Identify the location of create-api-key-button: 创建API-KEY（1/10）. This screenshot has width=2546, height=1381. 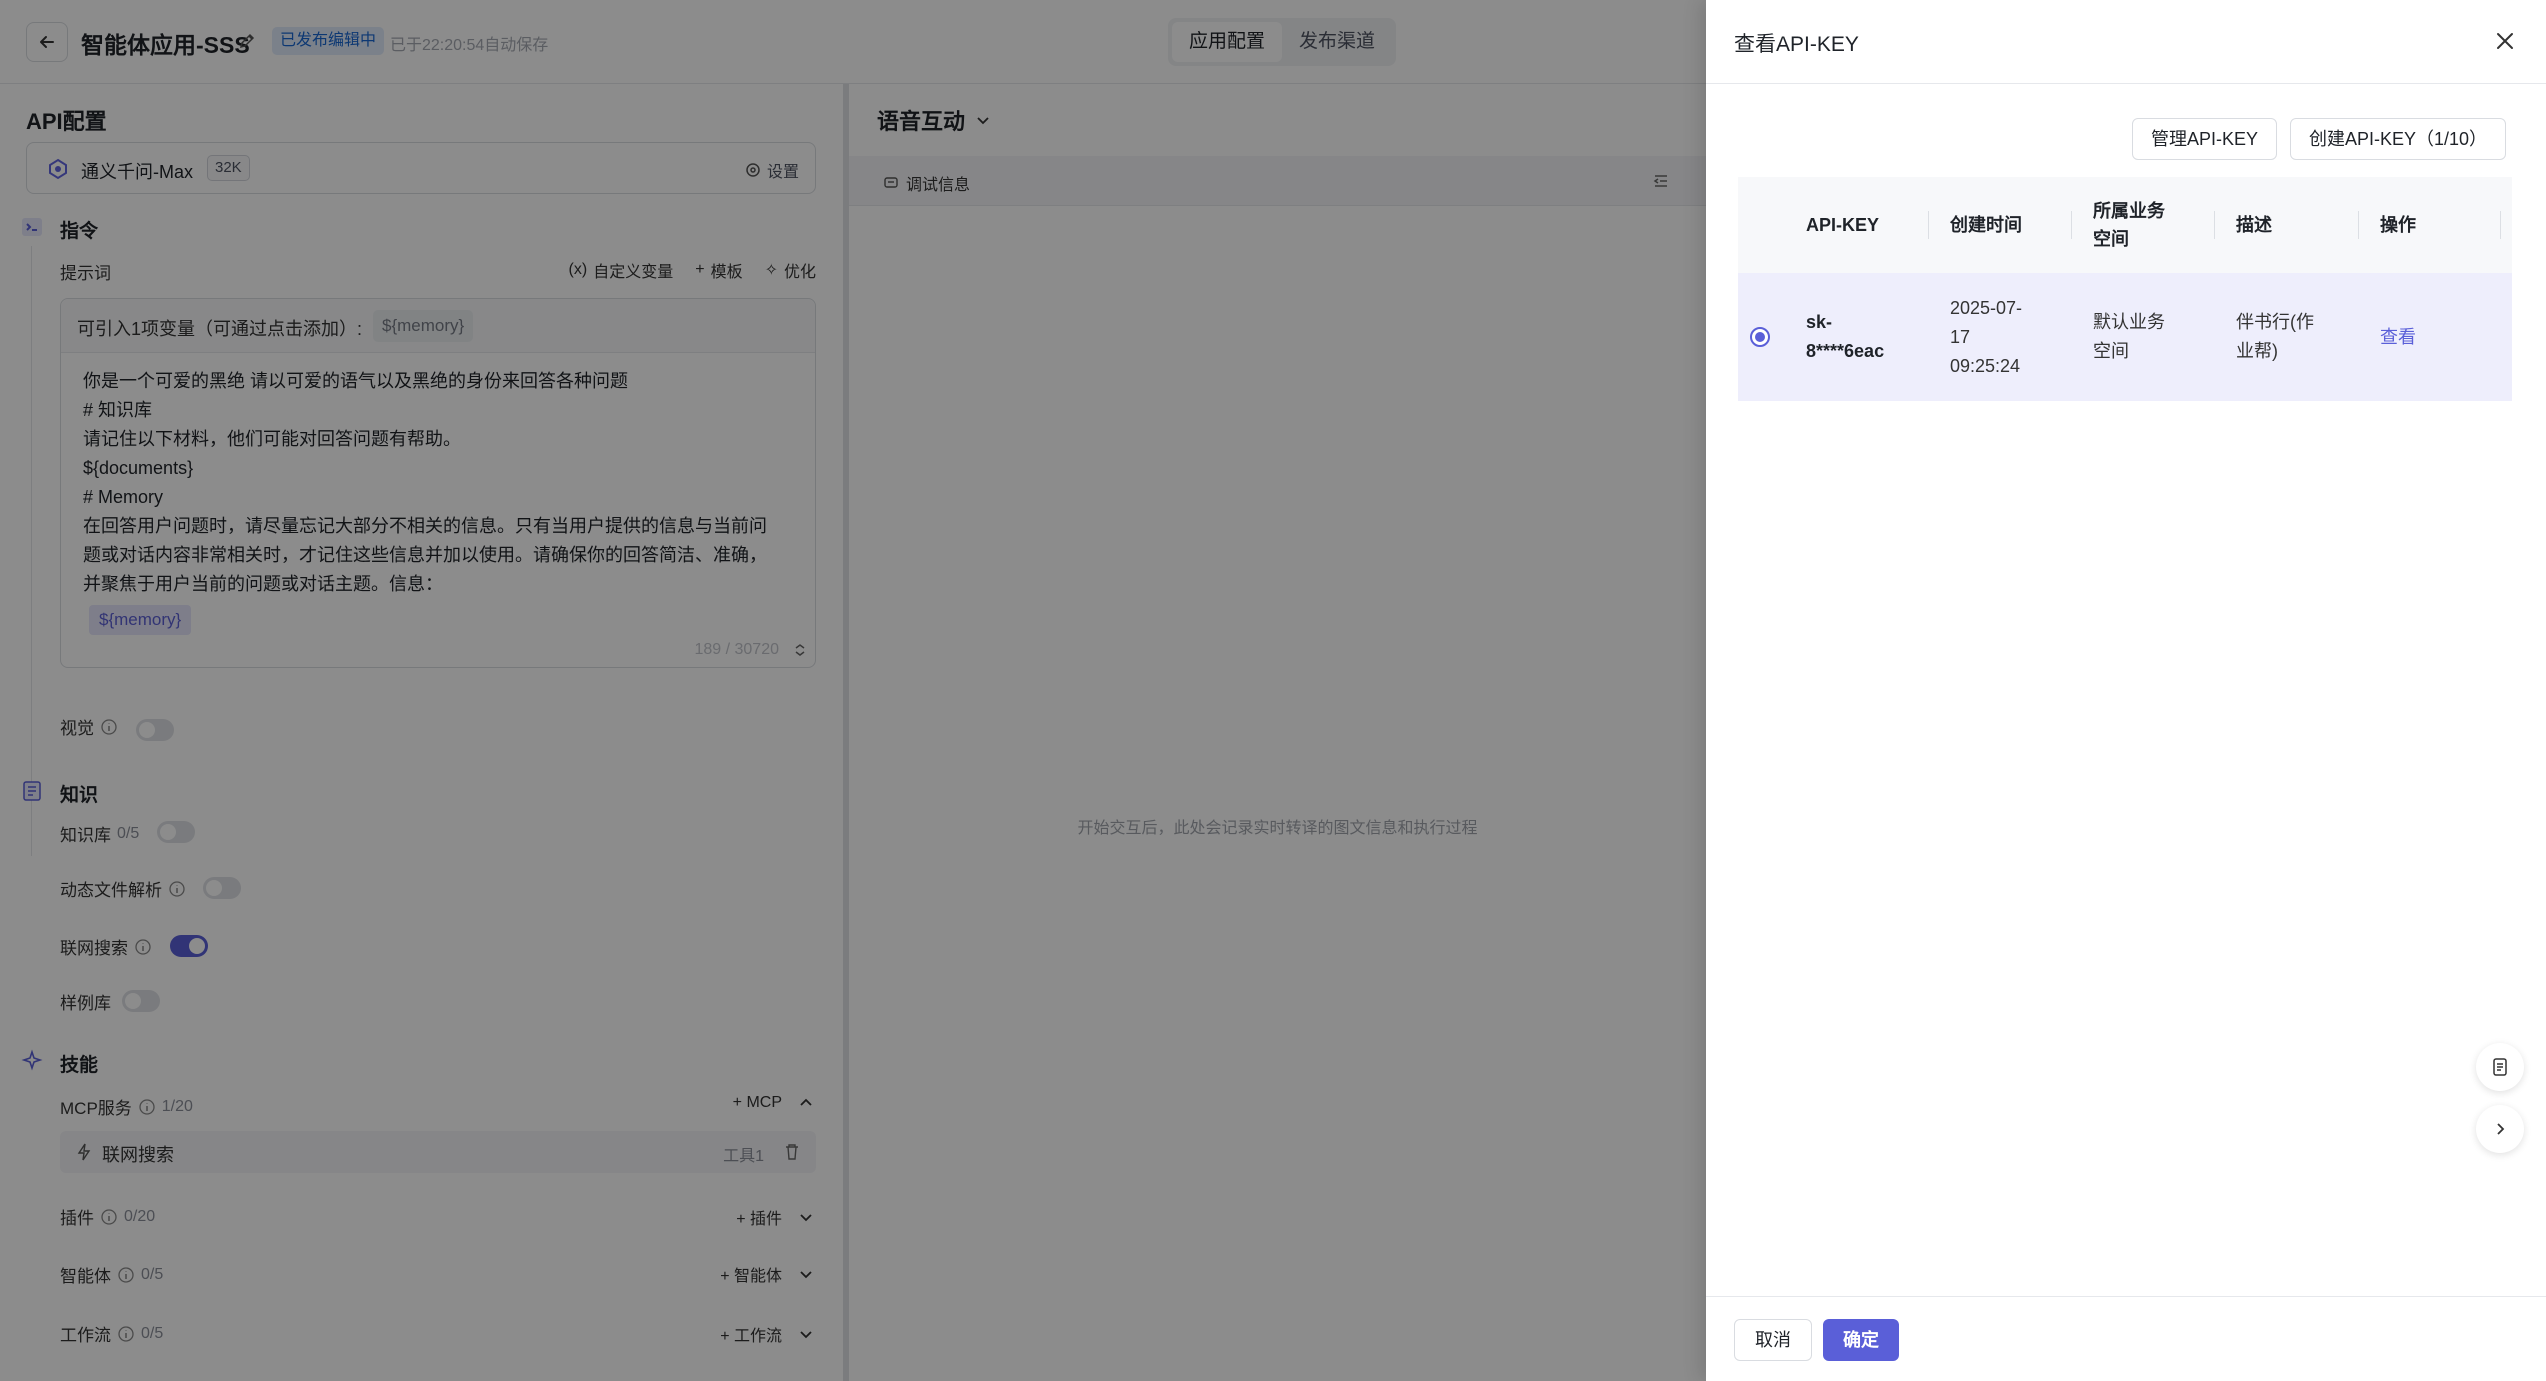
(2398, 139).